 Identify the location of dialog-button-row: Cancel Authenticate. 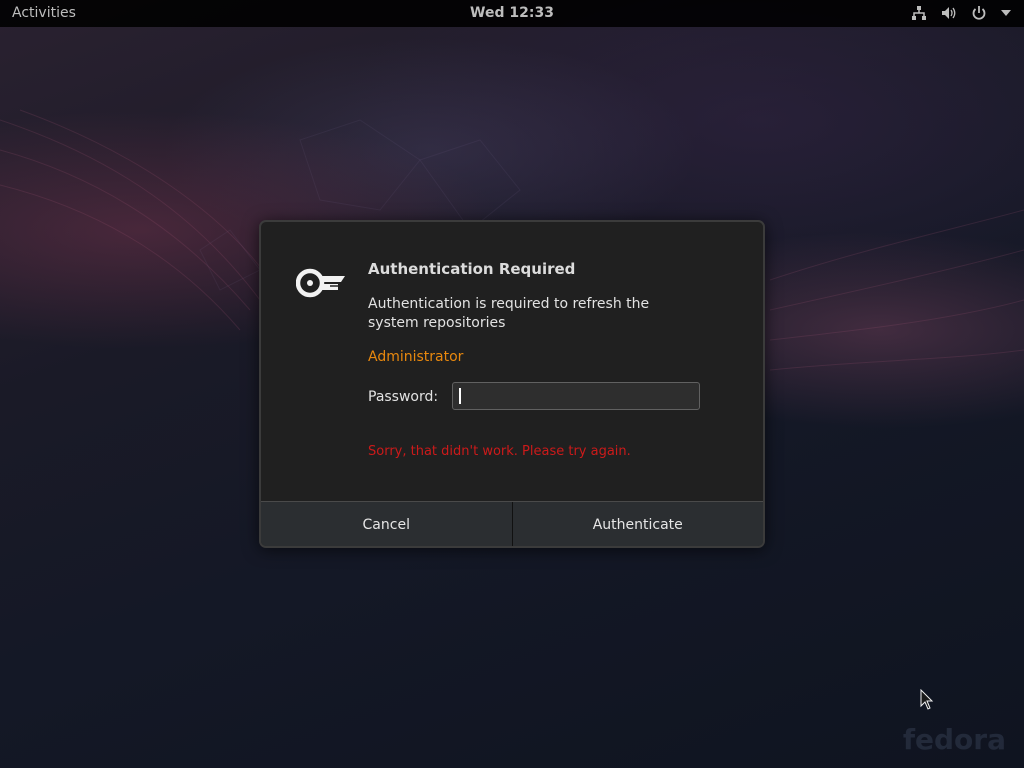
(512, 523).